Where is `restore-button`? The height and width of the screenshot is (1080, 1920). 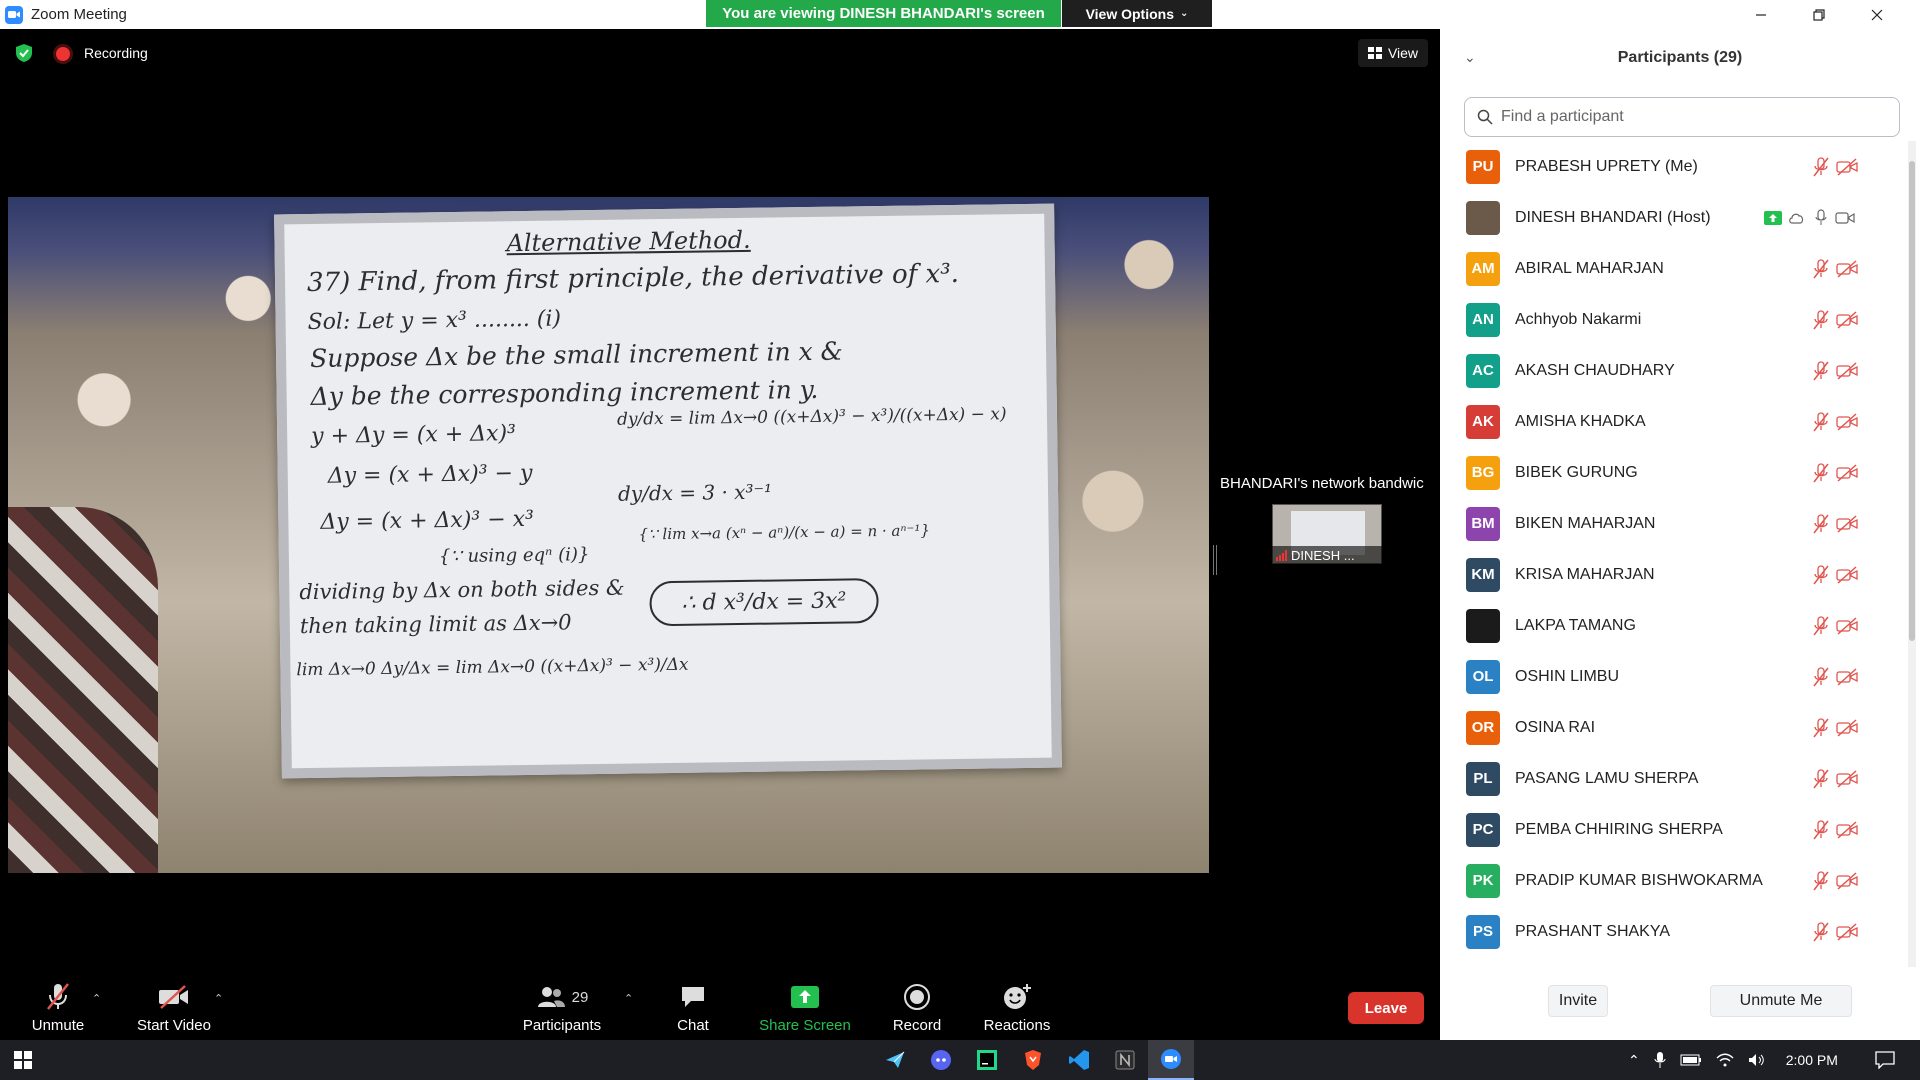
restore-button is located at coordinates (1819, 14).